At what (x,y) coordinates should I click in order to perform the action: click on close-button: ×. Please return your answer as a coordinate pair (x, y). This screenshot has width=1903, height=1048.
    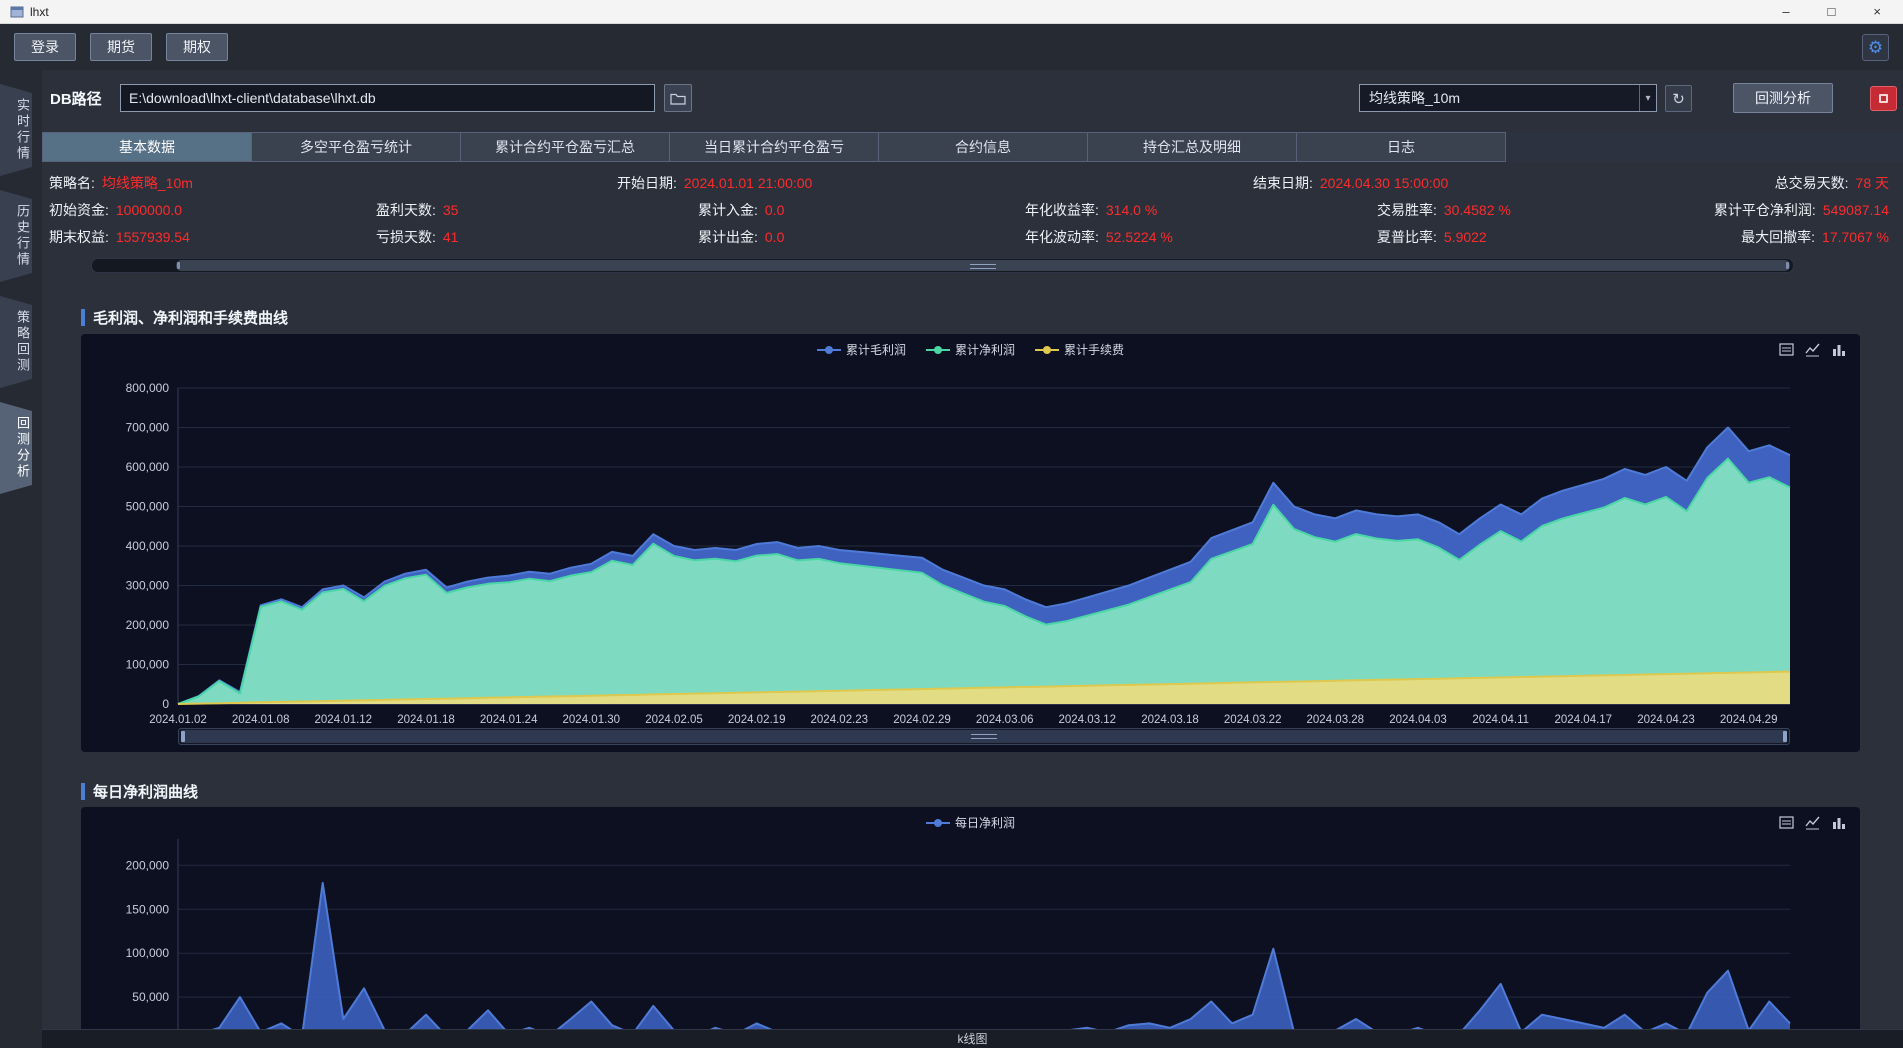
    Looking at the image, I should click on (1877, 11).